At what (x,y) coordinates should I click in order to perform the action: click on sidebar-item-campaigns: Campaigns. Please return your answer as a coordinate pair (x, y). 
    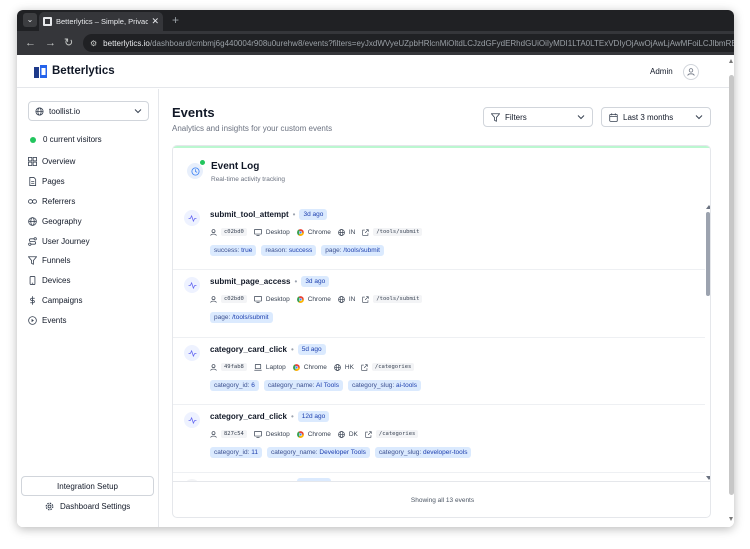
    Looking at the image, I should click on (88, 301).